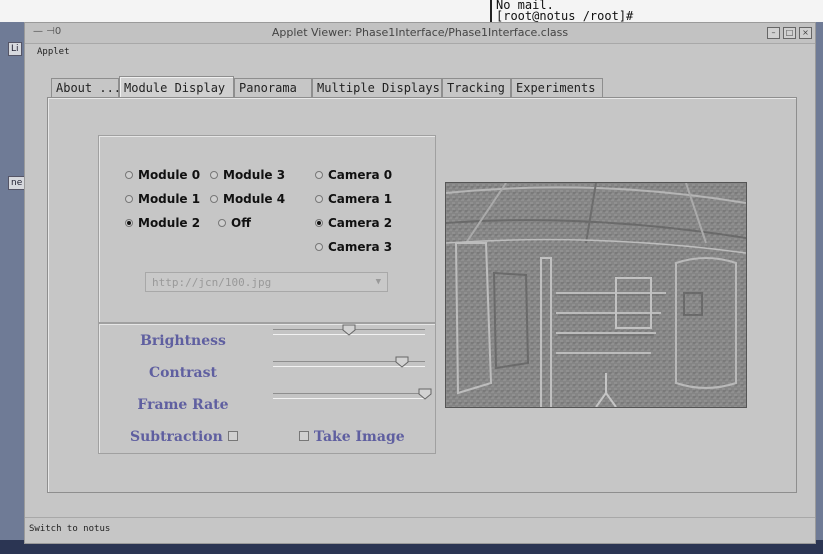 This screenshot has height=554, width=823. Describe the element at coordinates (254, 175) in the screenshot. I see `radio-label: Module 3` at that location.